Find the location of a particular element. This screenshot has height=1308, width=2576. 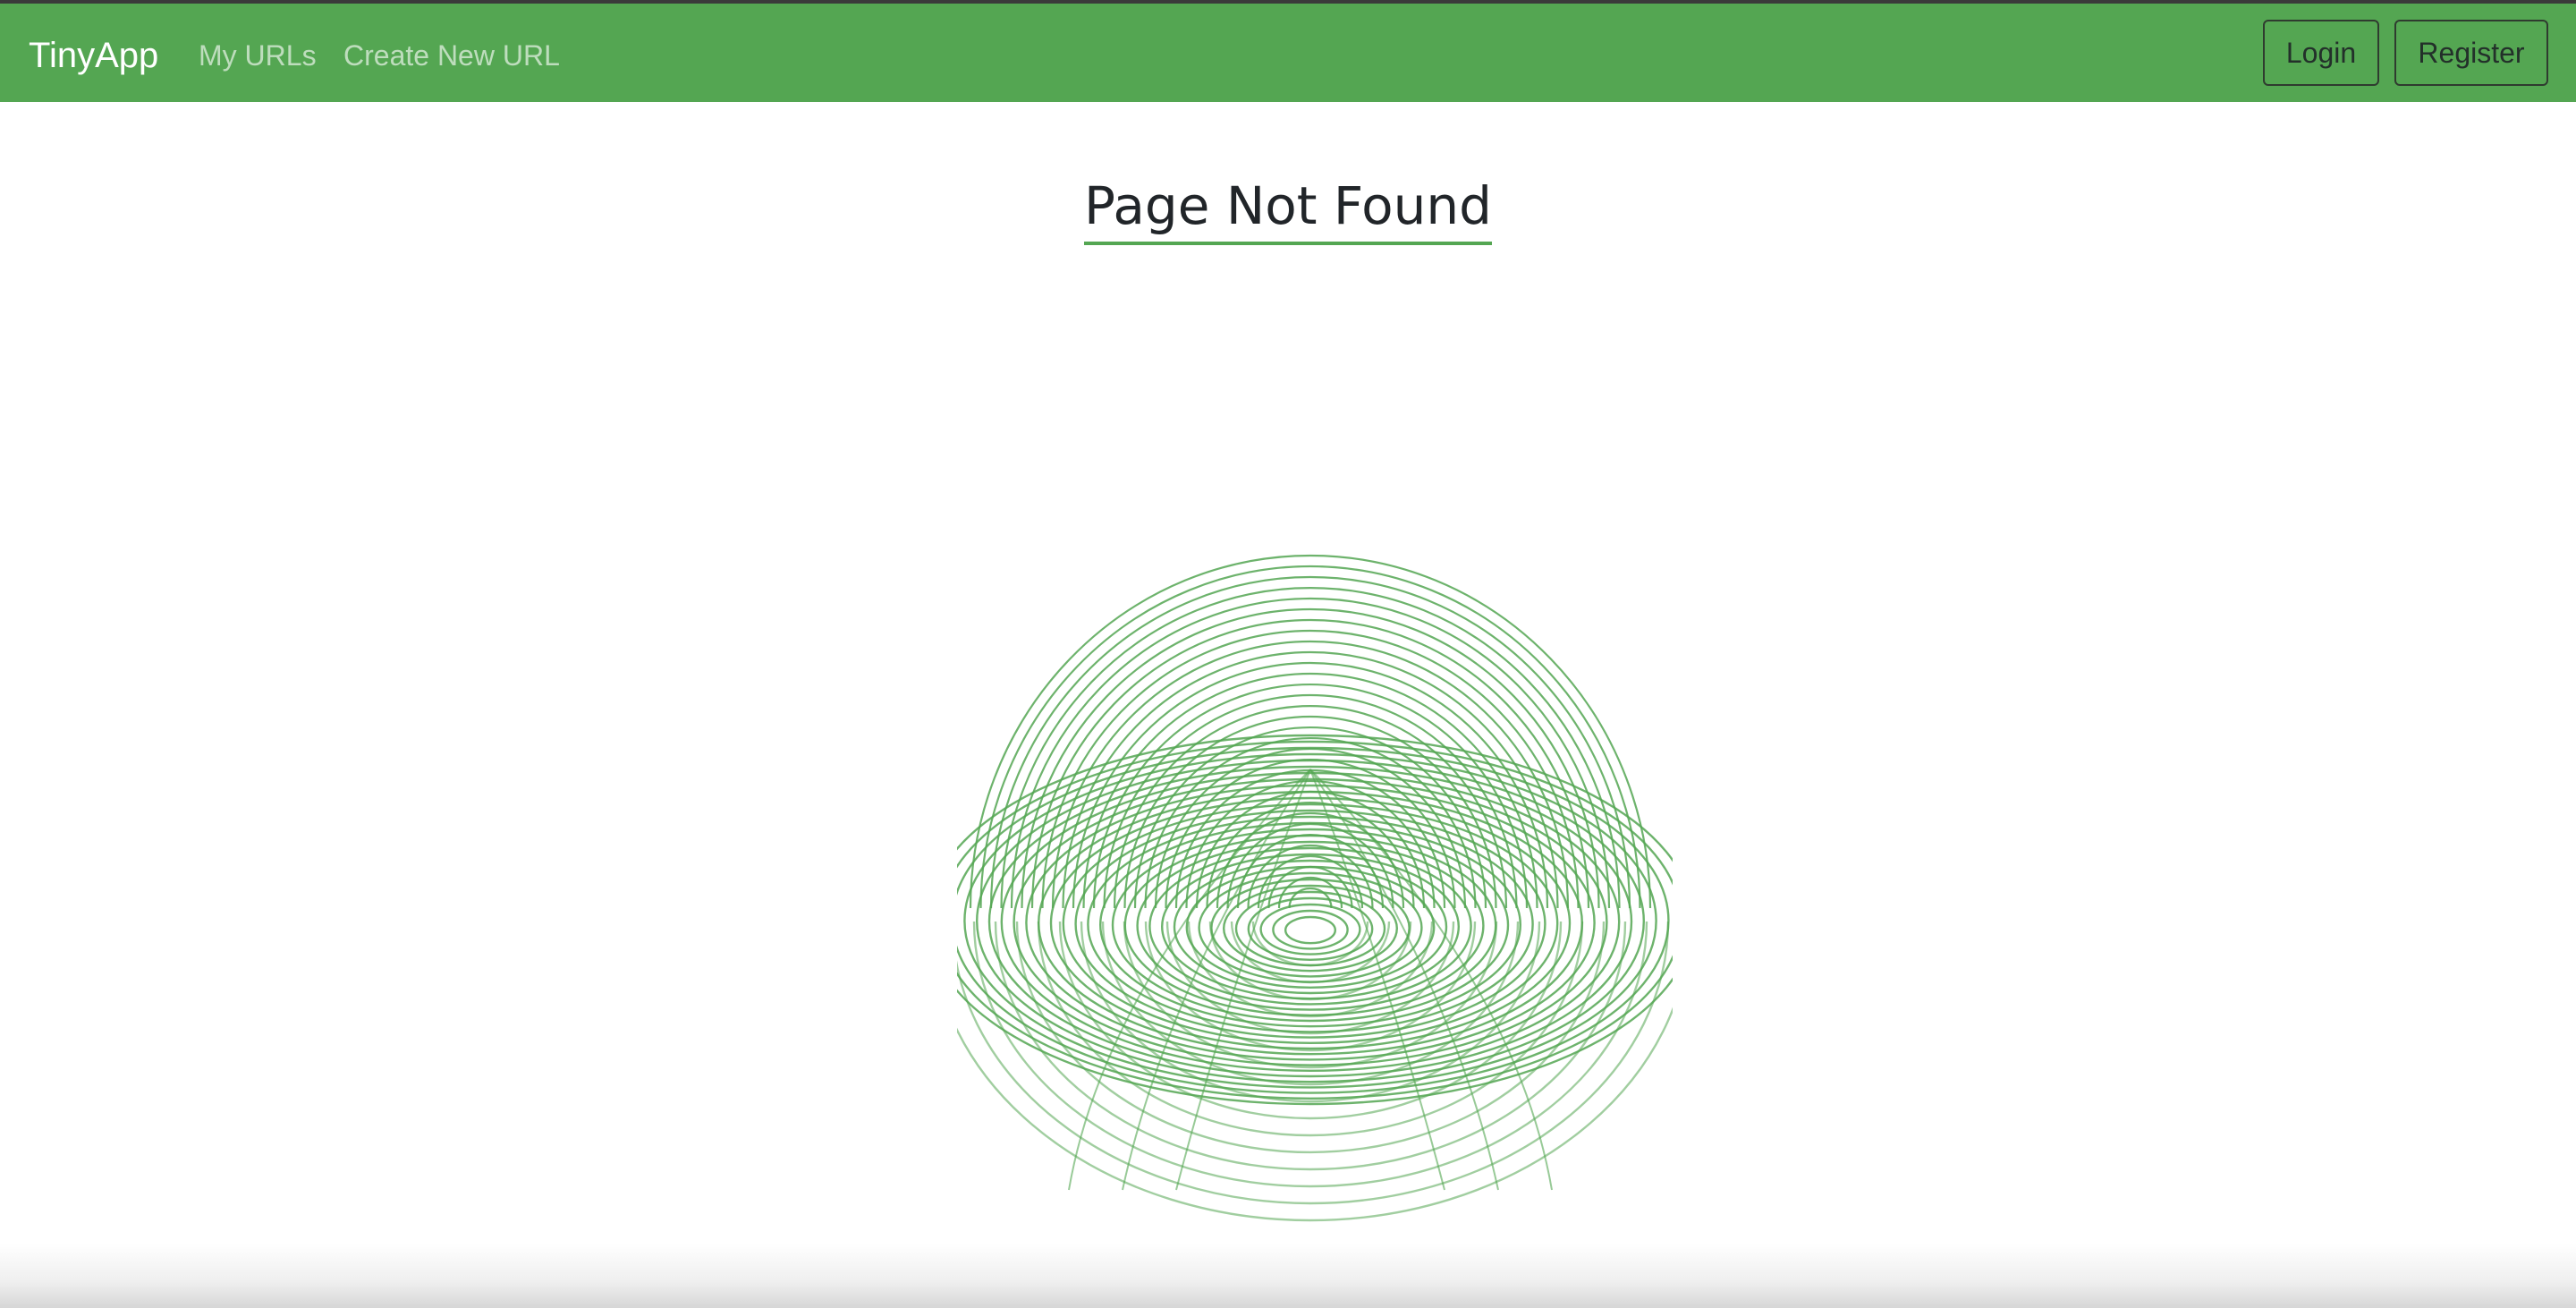

green-sphere-rings-icon is located at coordinates (1315, 888).